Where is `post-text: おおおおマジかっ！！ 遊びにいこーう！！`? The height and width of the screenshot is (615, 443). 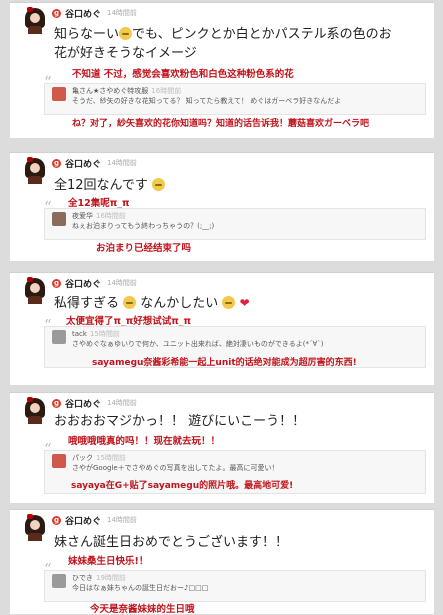
post-text: おおおおマジかっ！！ 遊びにいこーう！！ is located at coordinates (180, 421).